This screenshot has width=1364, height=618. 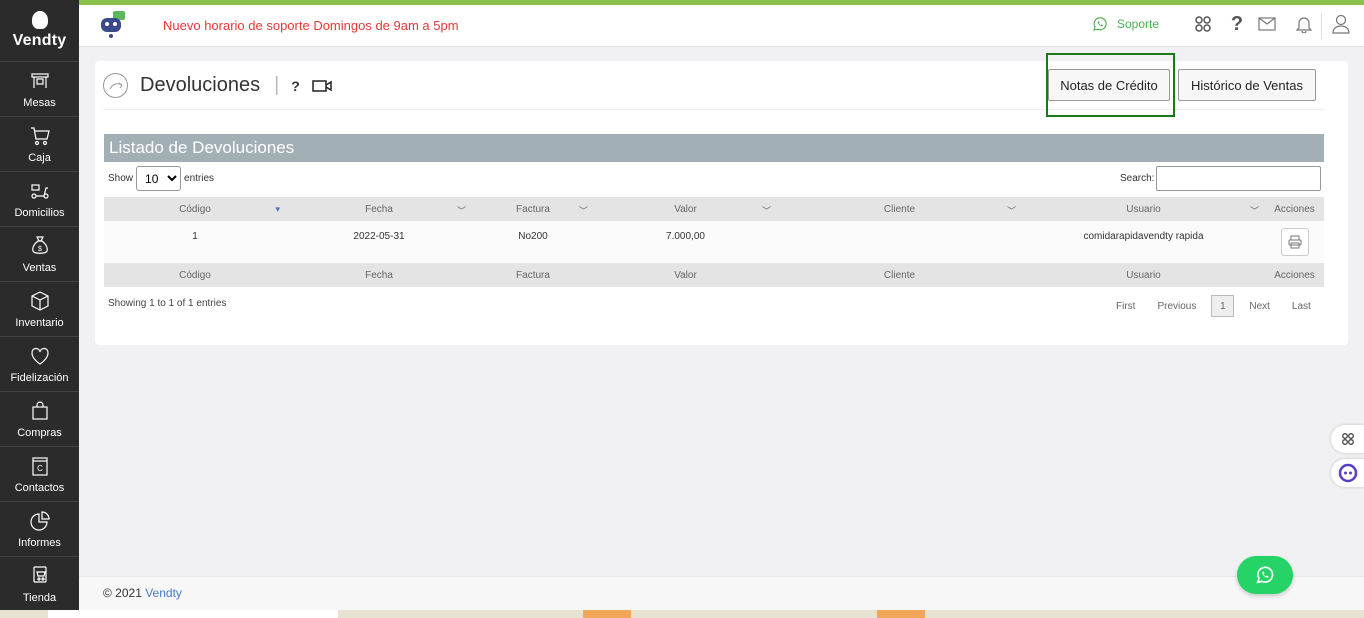 What do you see at coordinates (39, 245) in the screenshot?
I see `money-bag-icon: $` at bounding box center [39, 245].